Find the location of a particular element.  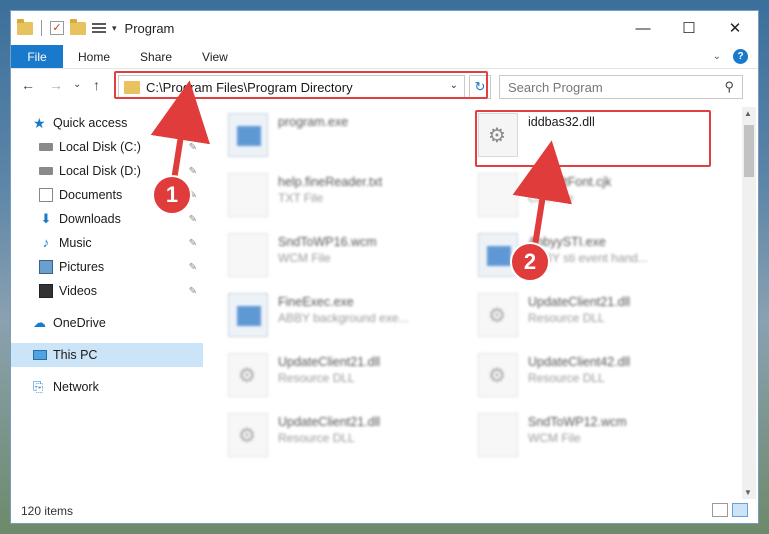

search-input: Search Program ⚲ is located at coordinates (621, 87).